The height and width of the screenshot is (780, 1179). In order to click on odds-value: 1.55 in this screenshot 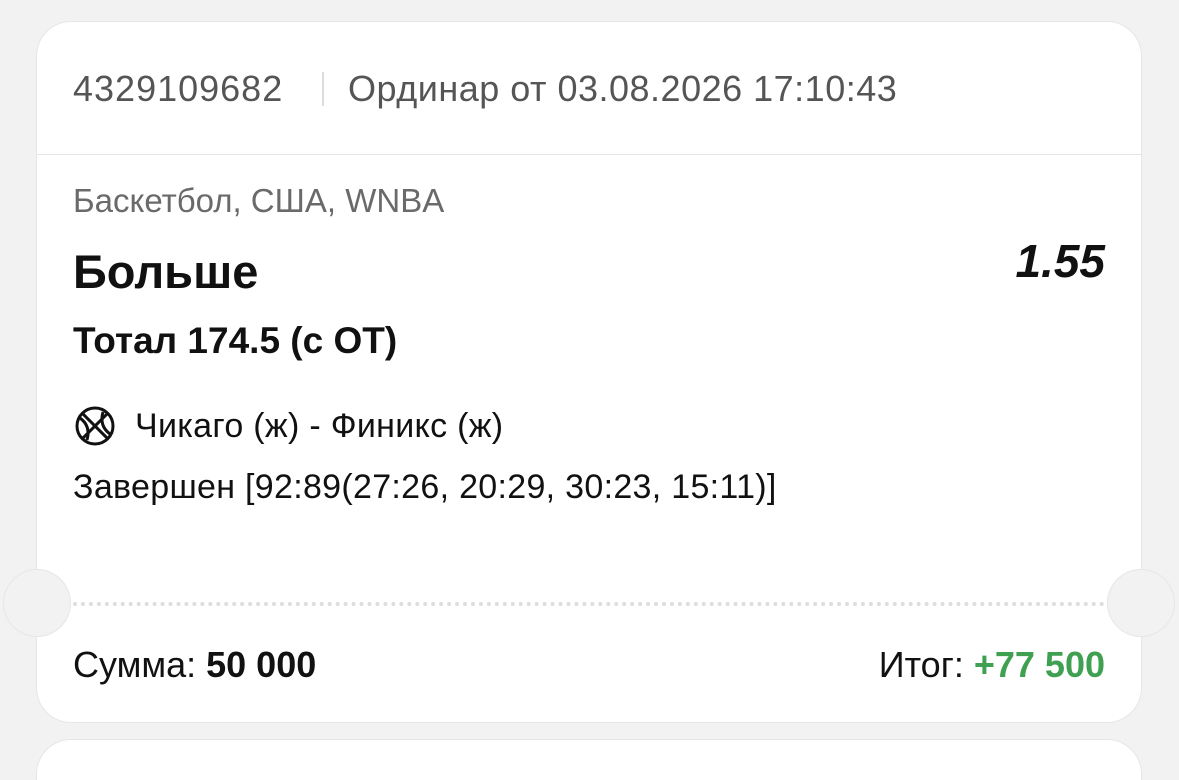, I will do `click(1060, 261)`.